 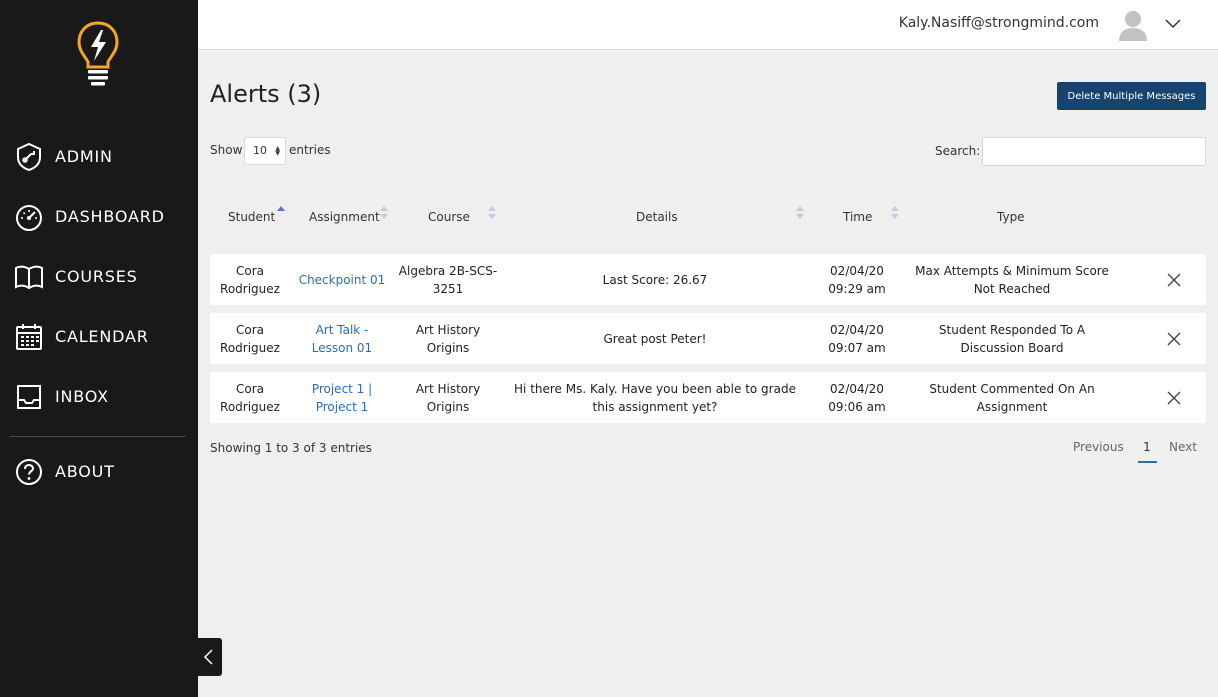 What do you see at coordinates (1147, 462) in the screenshot?
I see `pagination-active-indicator` at bounding box center [1147, 462].